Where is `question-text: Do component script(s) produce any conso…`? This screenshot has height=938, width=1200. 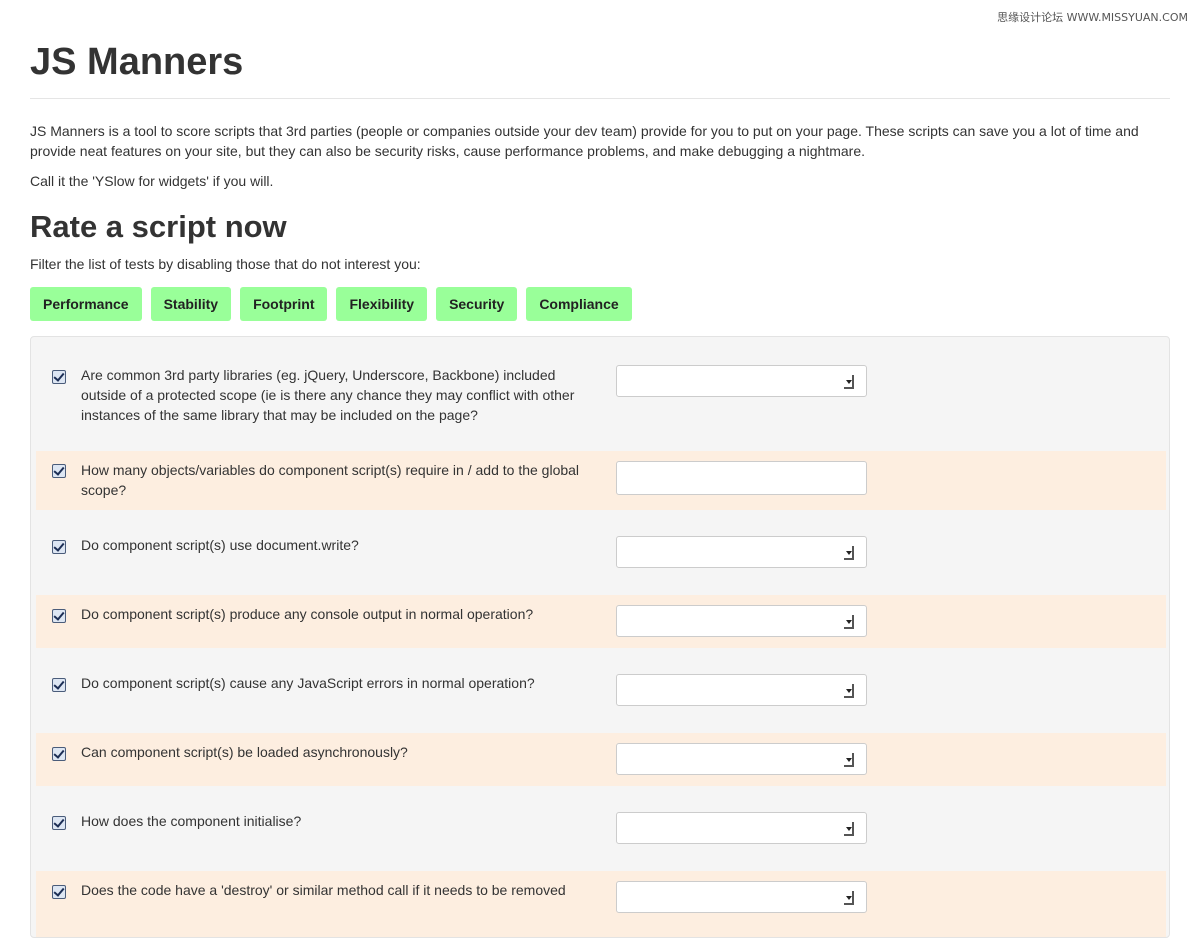
question-text: Do component script(s) produce any conso… is located at coordinates (307, 614).